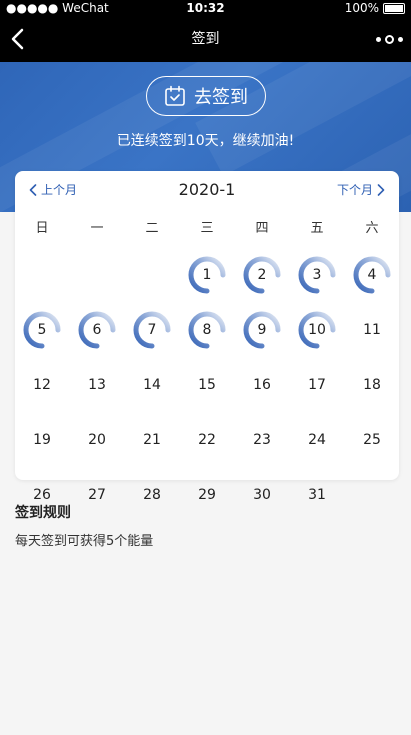 This screenshot has width=411, height=735. Describe the element at coordinates (221, 97) in the screenshot. I see `sign-in-label: 去签到` at that location.